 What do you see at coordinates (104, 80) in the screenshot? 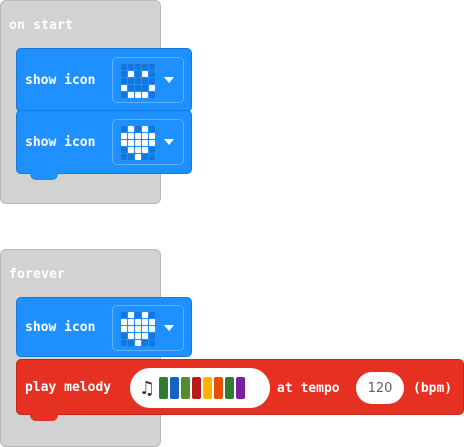
I see `show-icon-block-1: show icon` at bounding box center [104, 80].